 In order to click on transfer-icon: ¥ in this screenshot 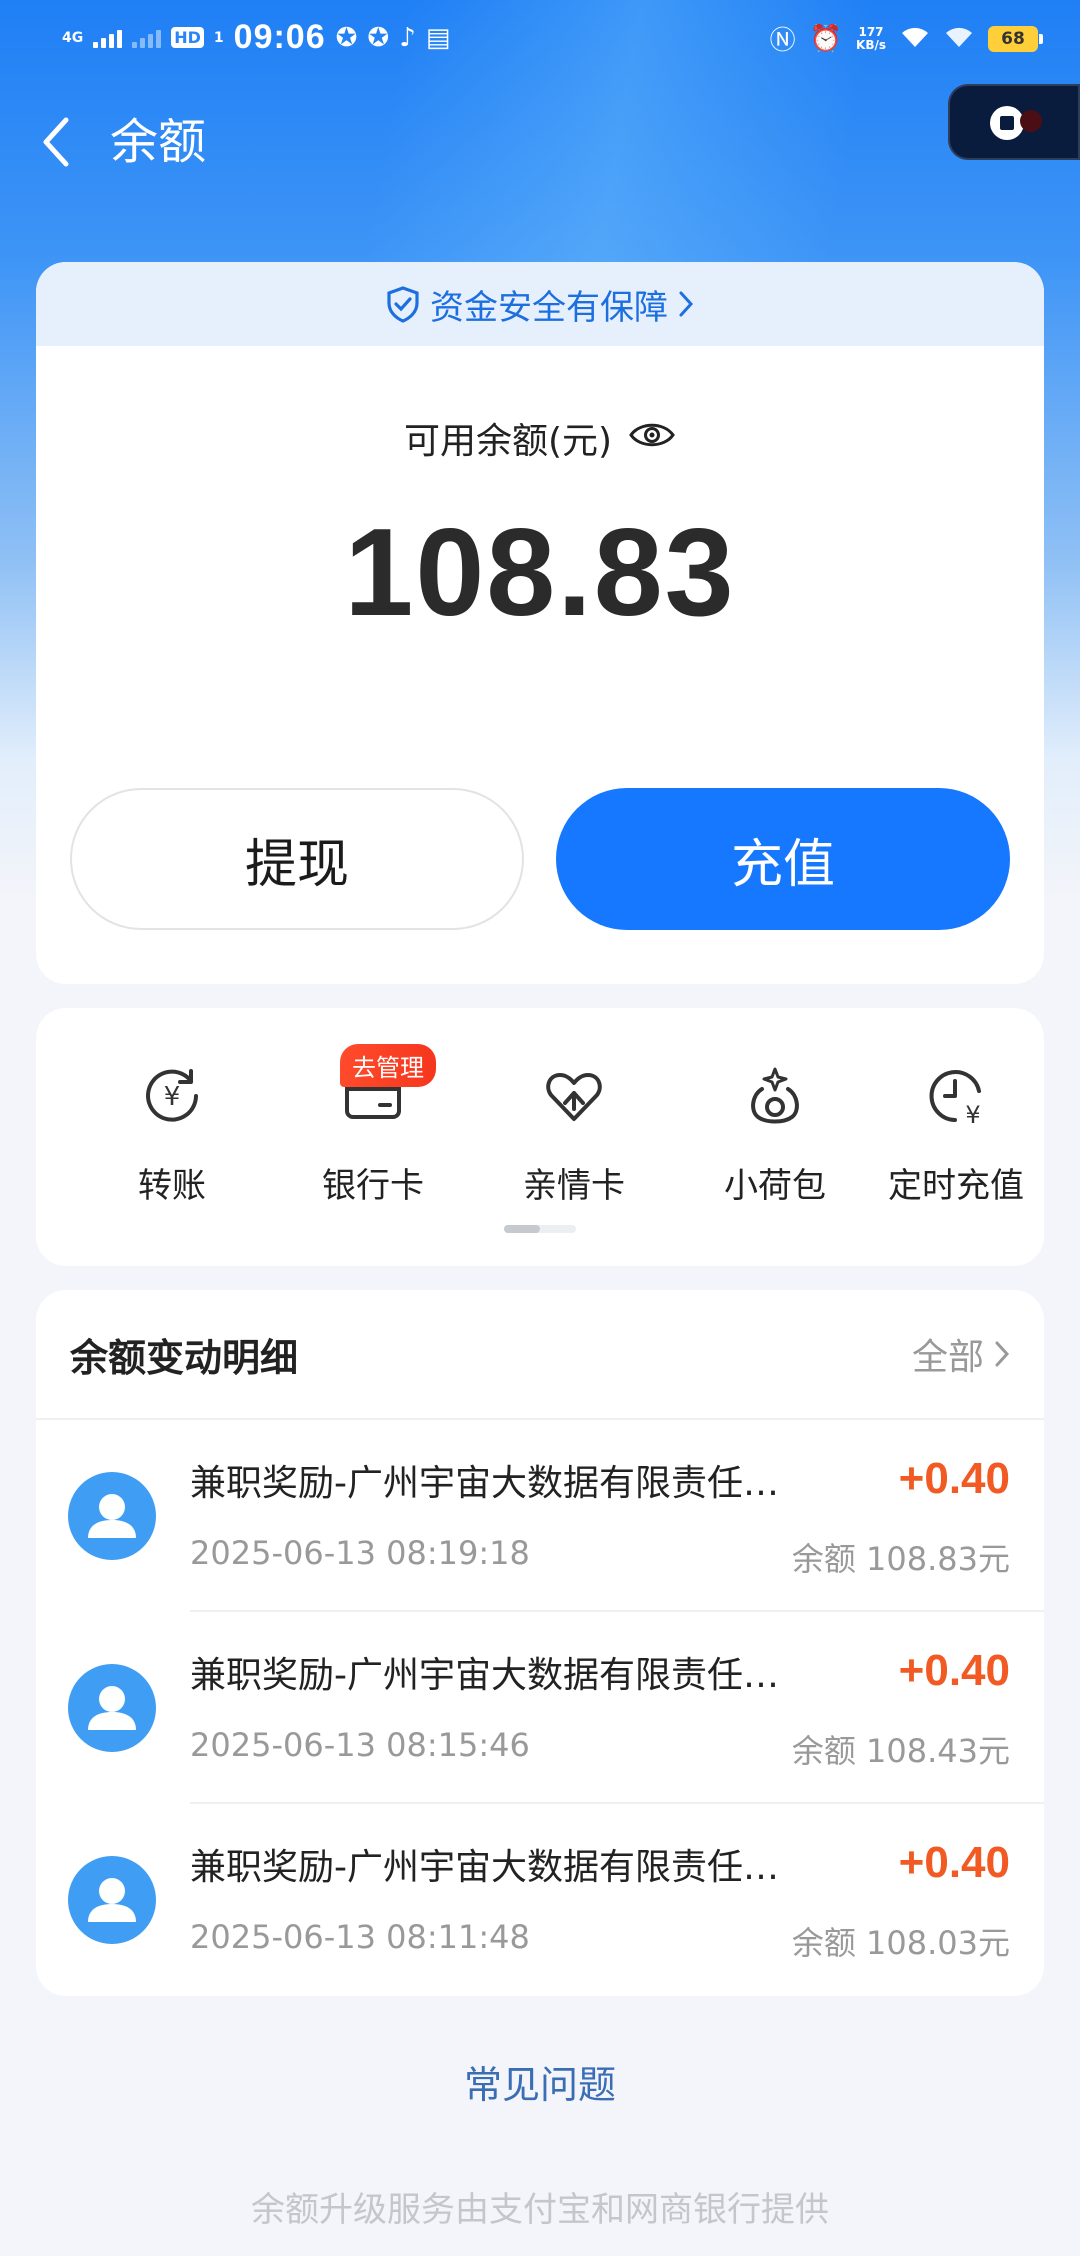, I will do `click(172, 1096)`.